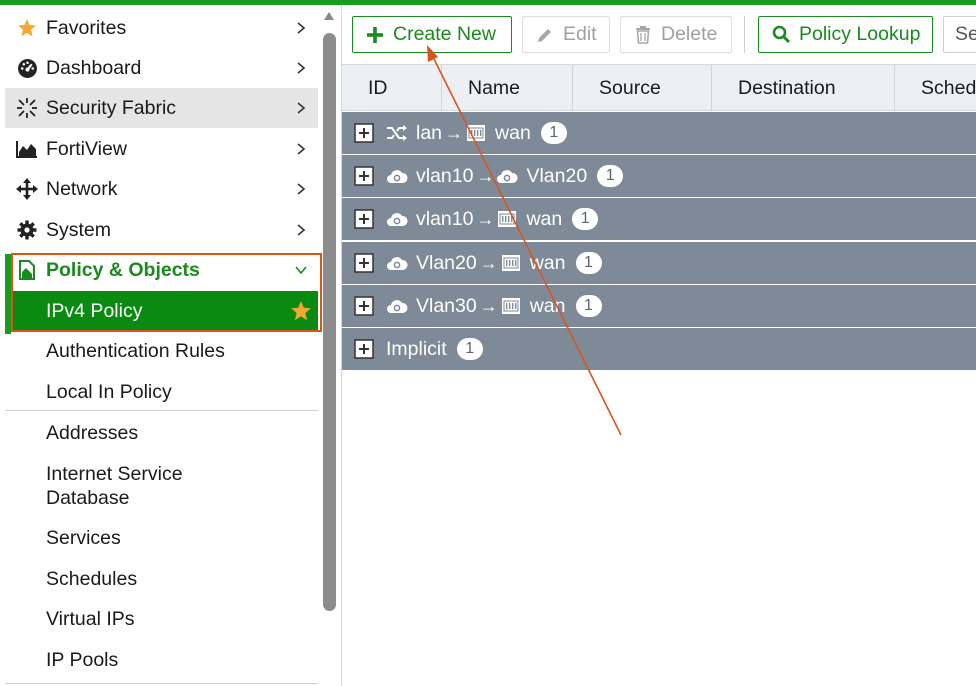  I want to click on toolbar-separator, so click(744, 34).